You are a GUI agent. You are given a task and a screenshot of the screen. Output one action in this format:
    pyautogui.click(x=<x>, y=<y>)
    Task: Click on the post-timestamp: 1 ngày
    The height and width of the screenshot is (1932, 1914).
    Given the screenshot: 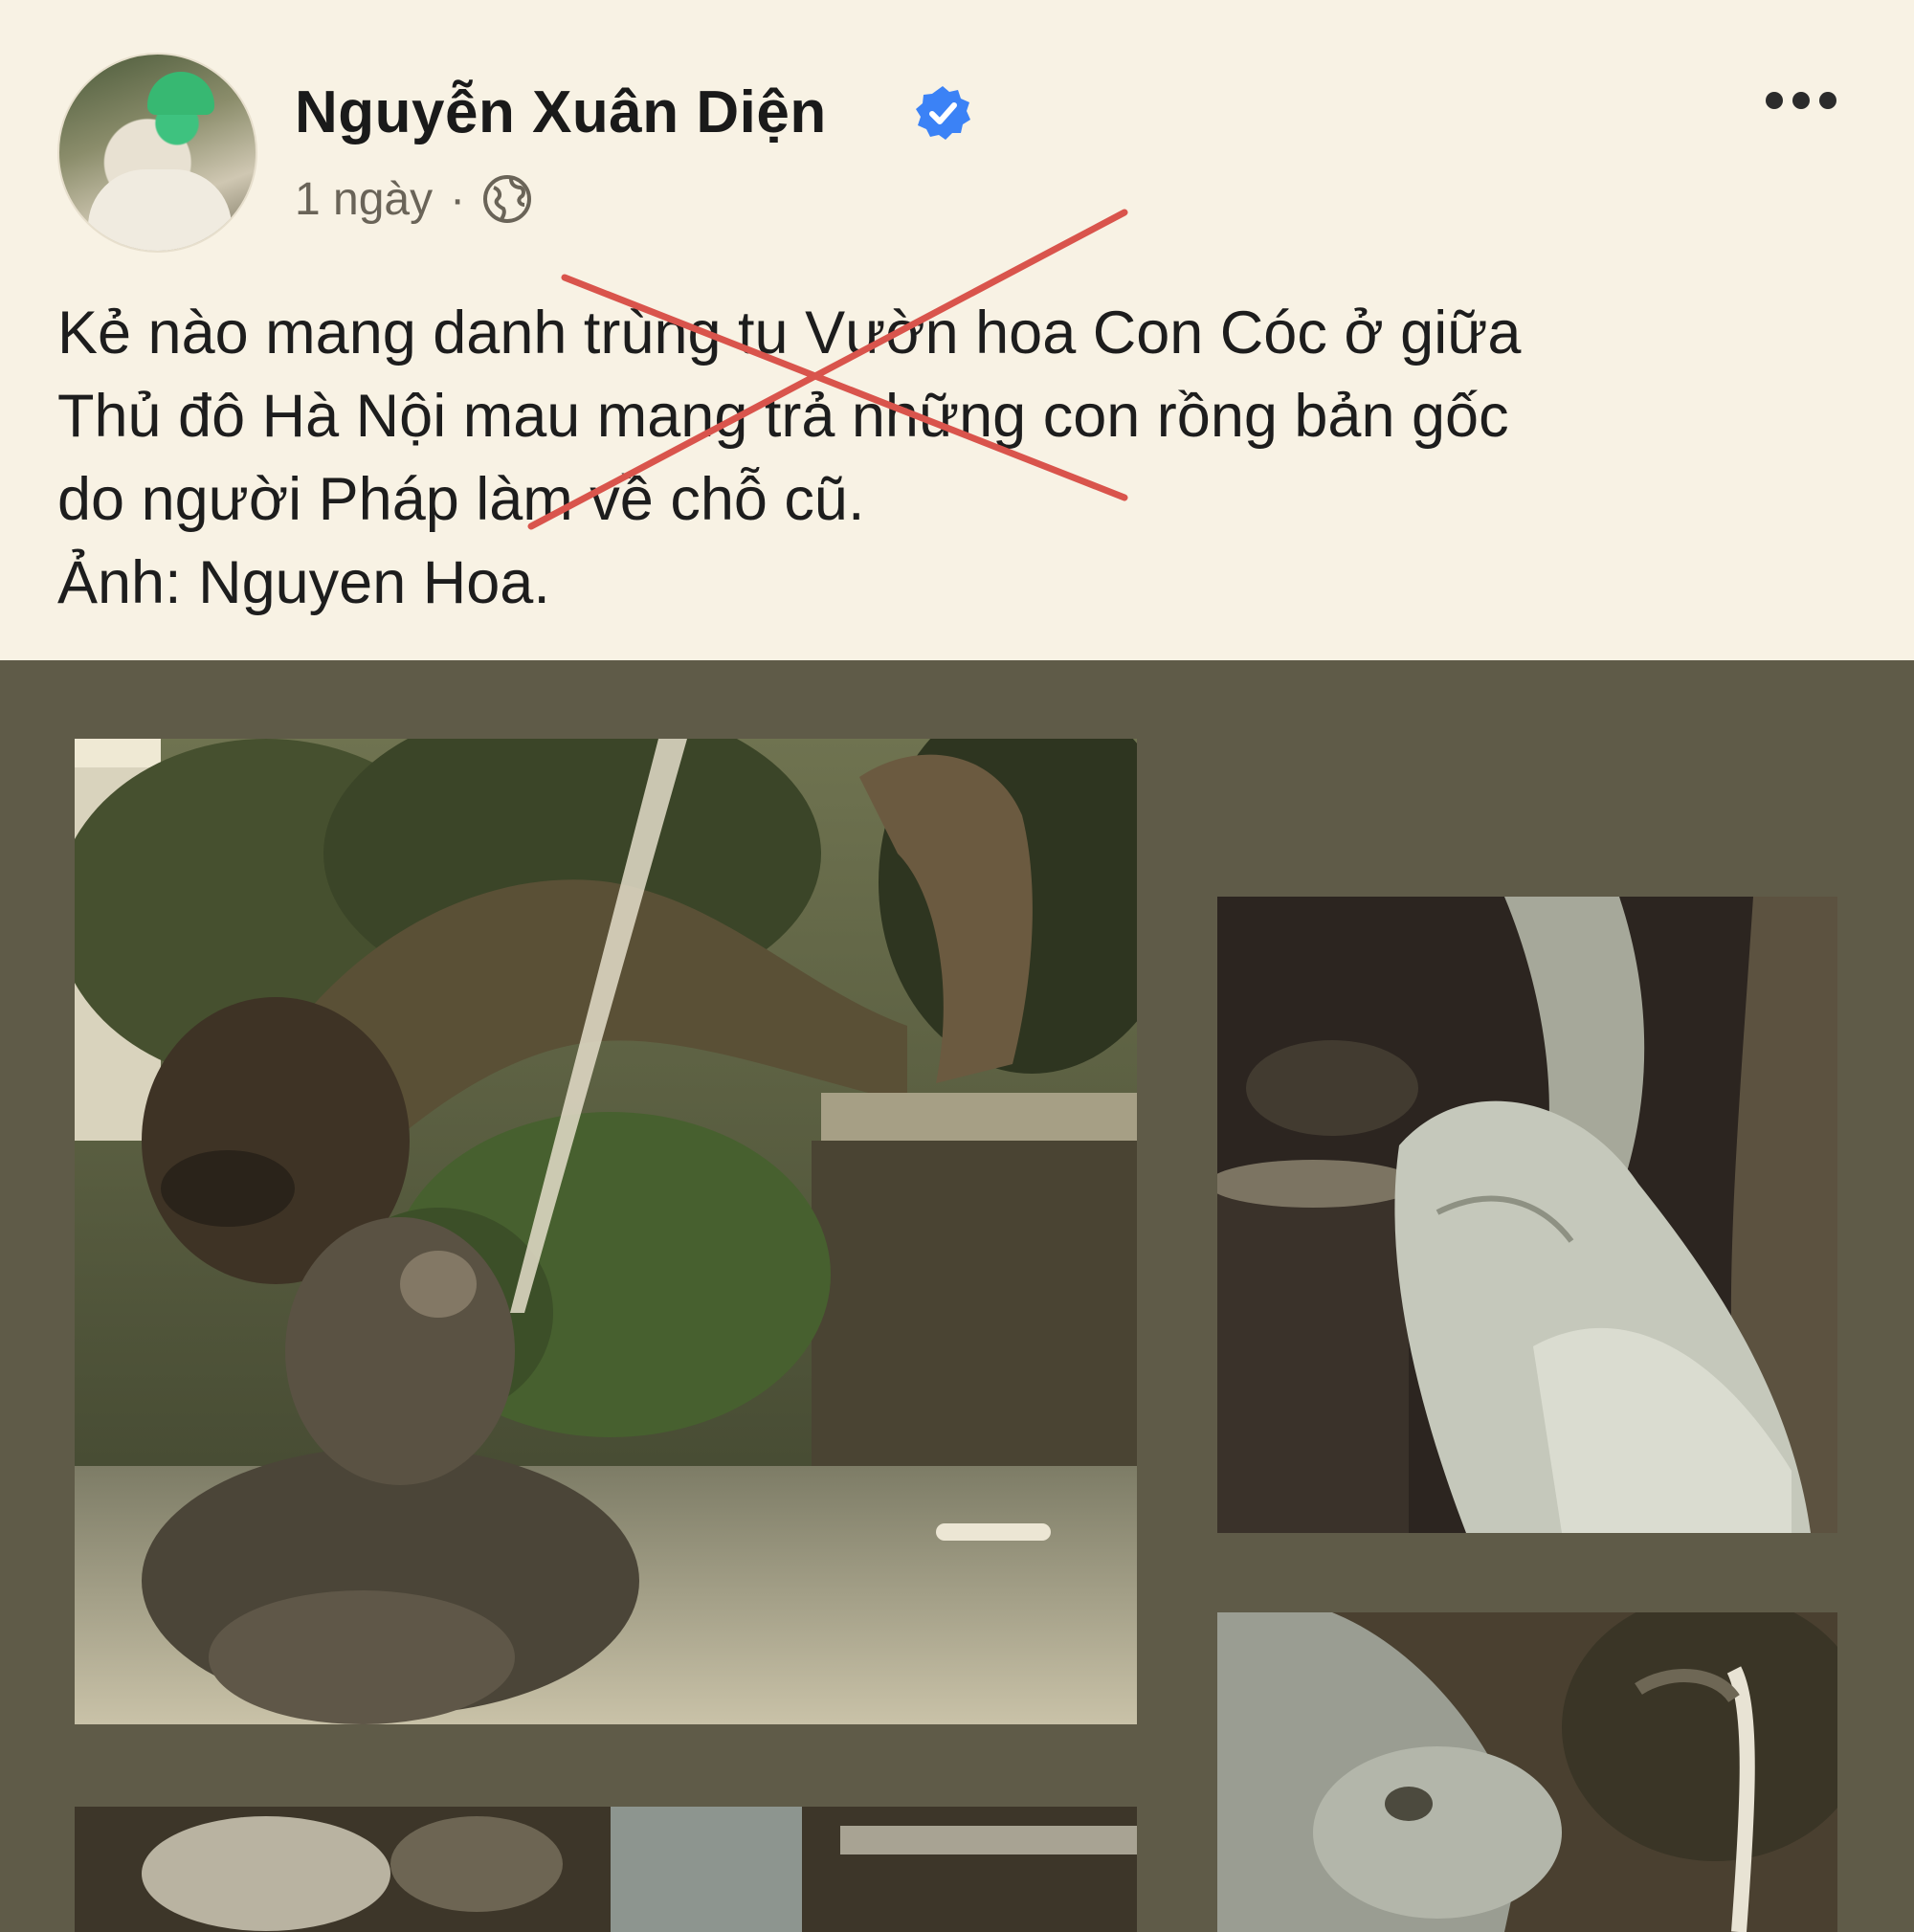 What is the action you would take?
    pyautogui.click(x=364, y=199)
    